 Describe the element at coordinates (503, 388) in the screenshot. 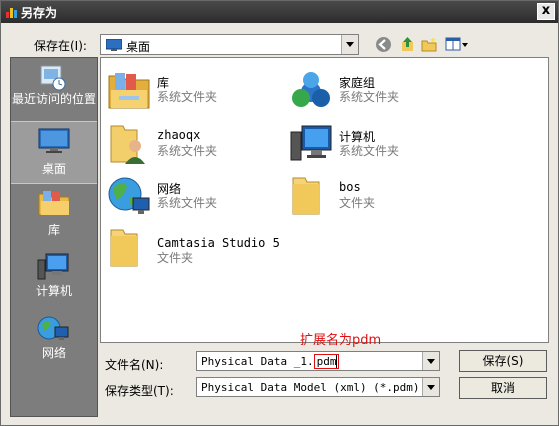

I see `cancel-button: 取消` at that location.